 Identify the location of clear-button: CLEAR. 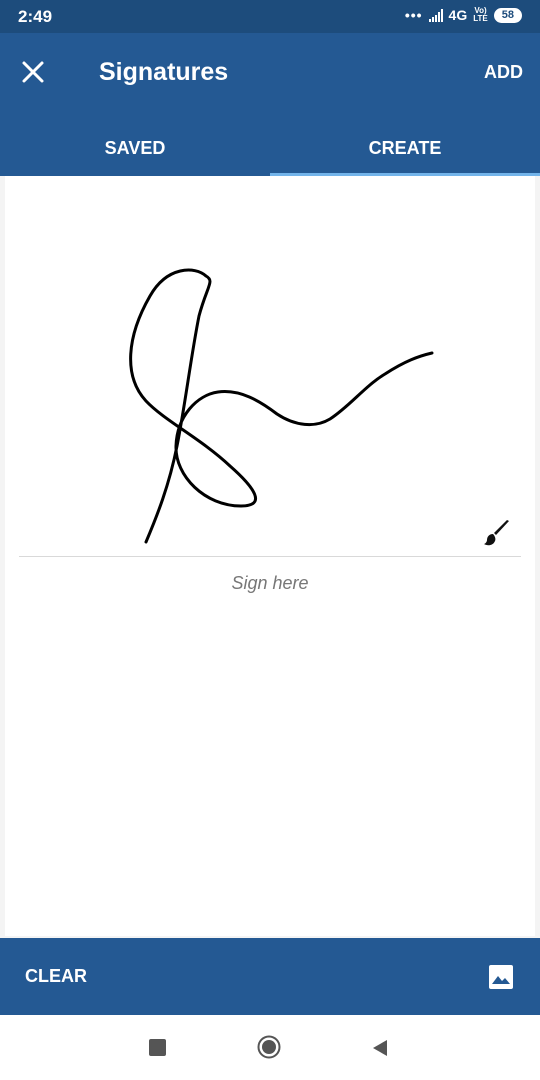
(56, 976).